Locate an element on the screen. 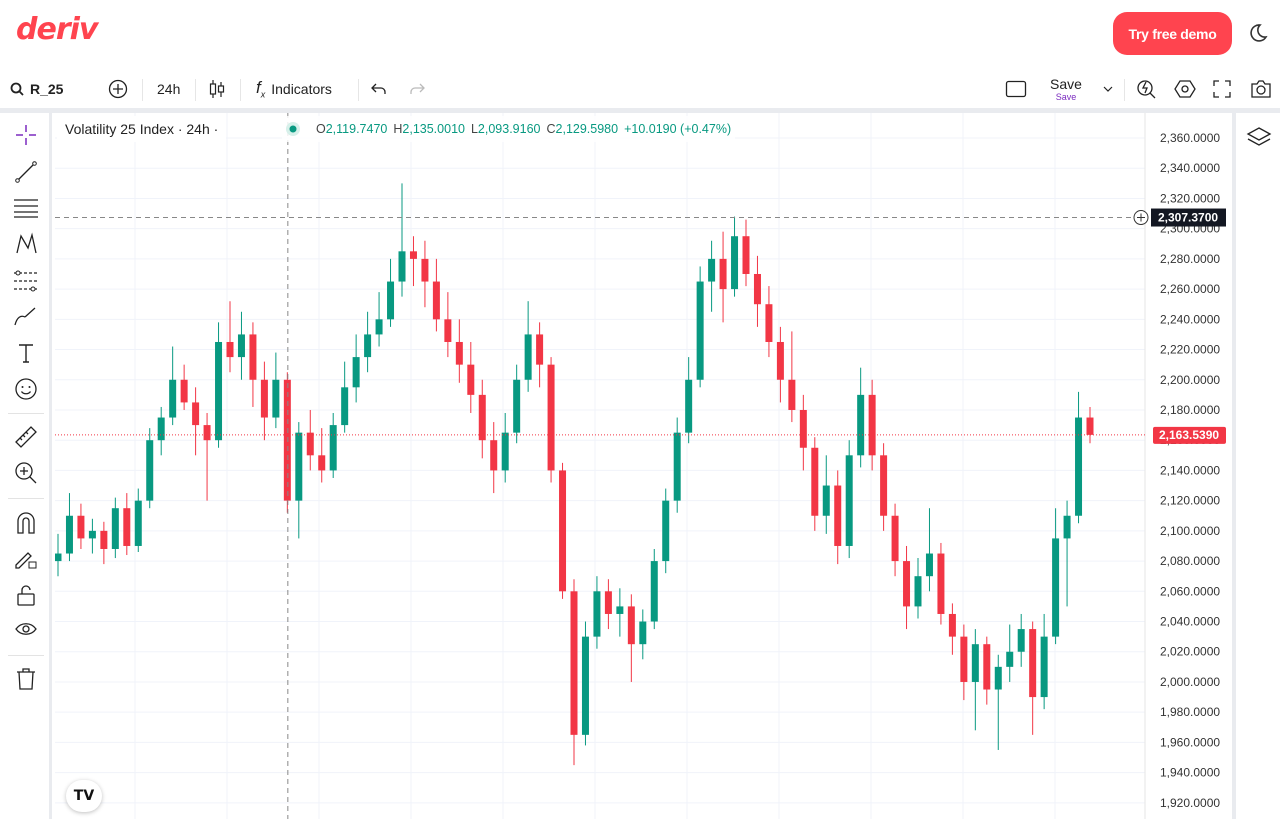 The width and height of the screenshot is (1280, 819). y-tick-label: 2,260.0000 is located at coordinates (1190, 289).